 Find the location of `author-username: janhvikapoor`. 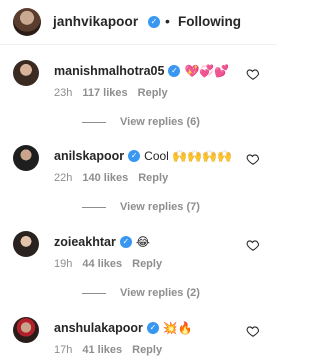

author-username: janhvikapoor is located at coordinates (95, 21).